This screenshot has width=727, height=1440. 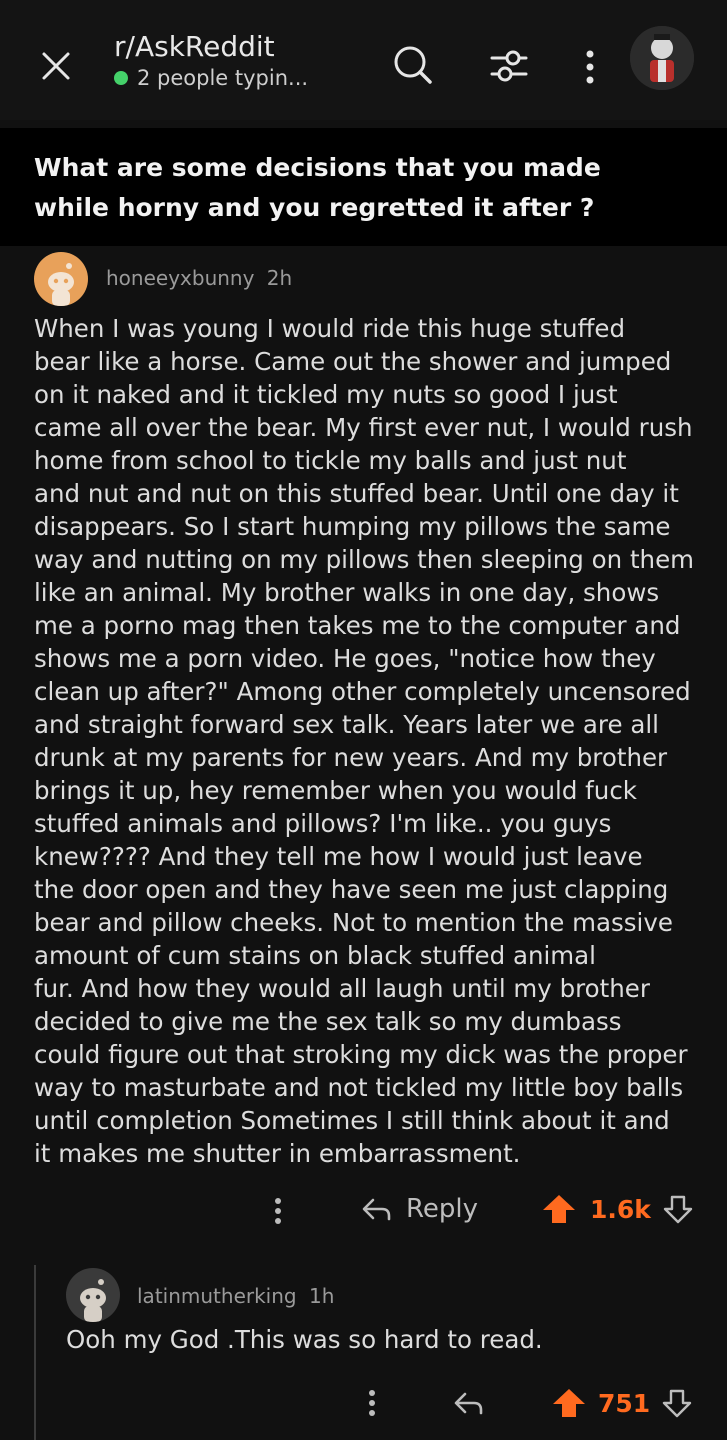 I want to click on filter-button, so click(x=509, y=67).